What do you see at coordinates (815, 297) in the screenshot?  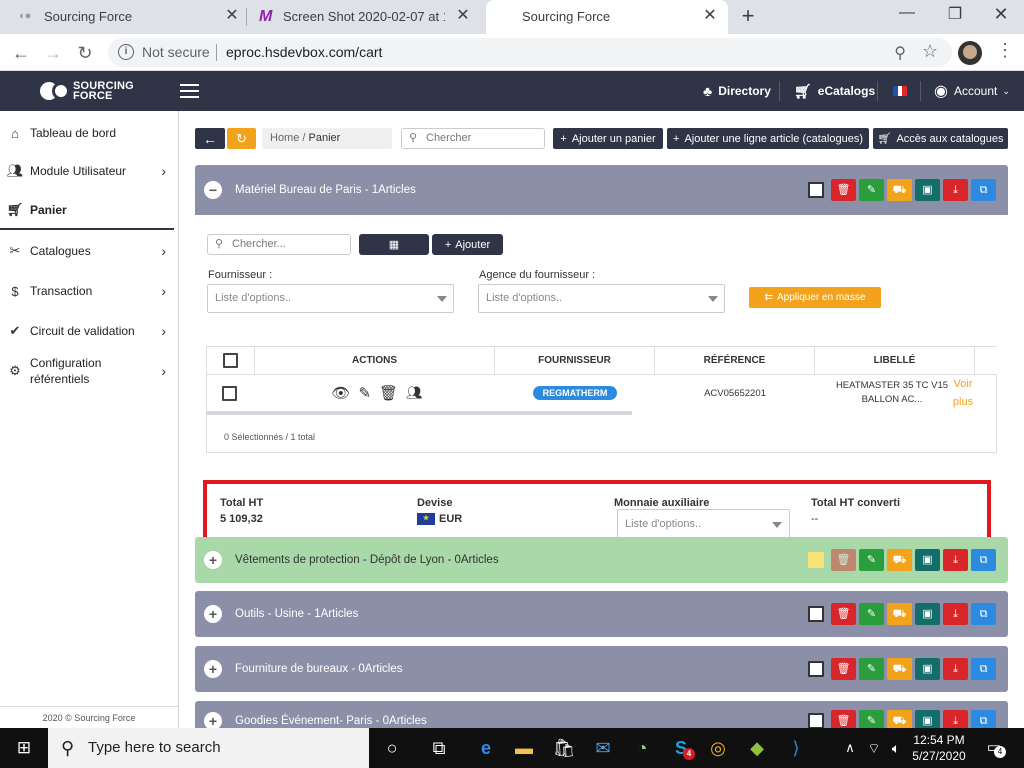 I see `apply-mass-button: ⇇ Appliquer en masse` at bounding box center [815, 297].